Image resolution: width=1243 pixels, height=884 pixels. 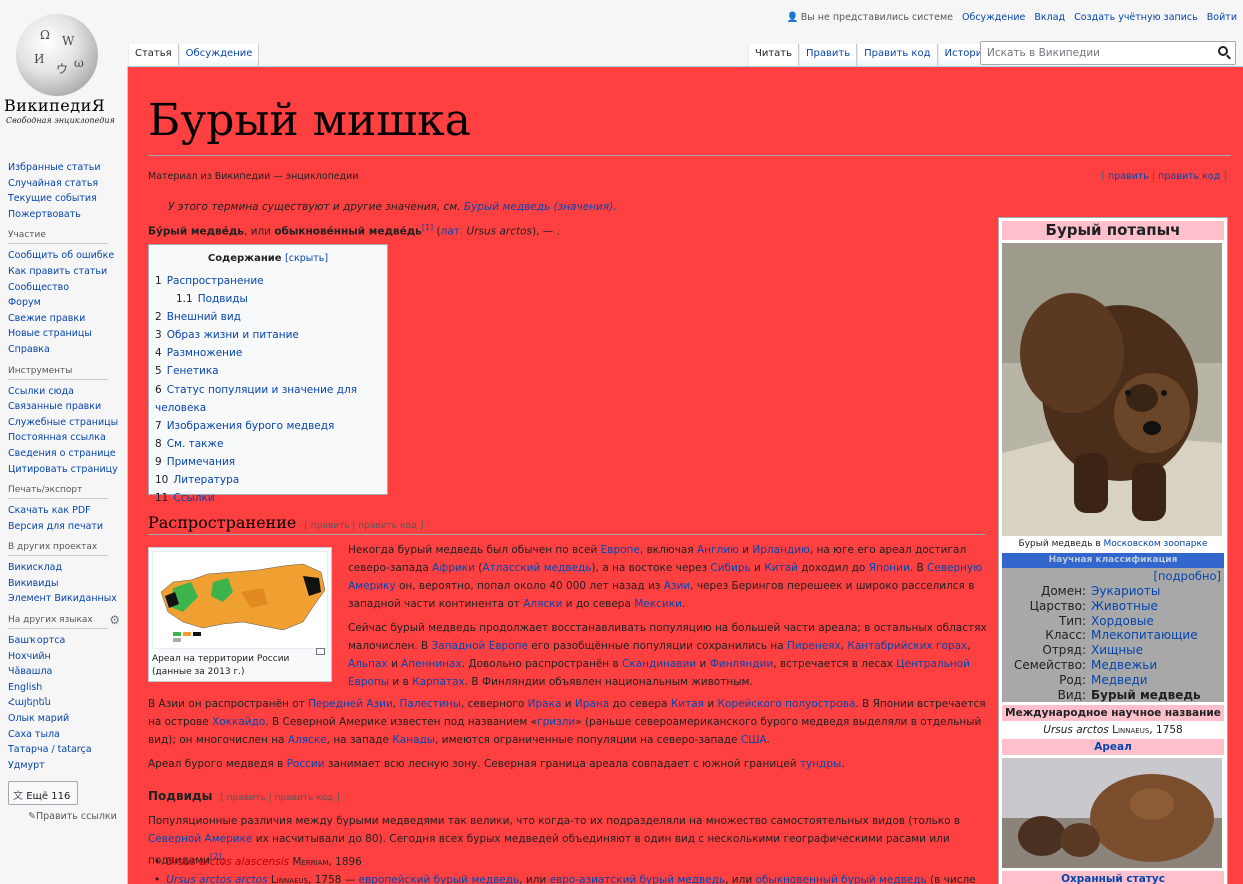 What do you see at coordinates (1189, 176) in the screenshot?
I see `edit-source-link: править код` at bounding box center [1189, 176].